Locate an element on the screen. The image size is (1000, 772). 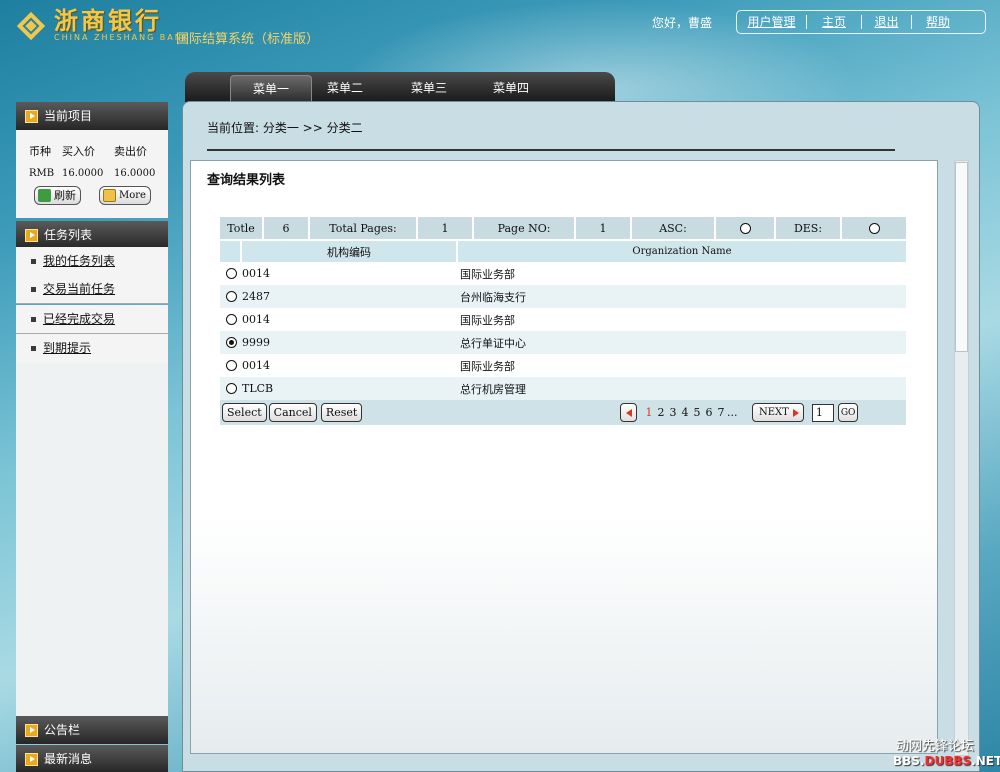
chevron-left-icon is located at coordinates (628, 412).